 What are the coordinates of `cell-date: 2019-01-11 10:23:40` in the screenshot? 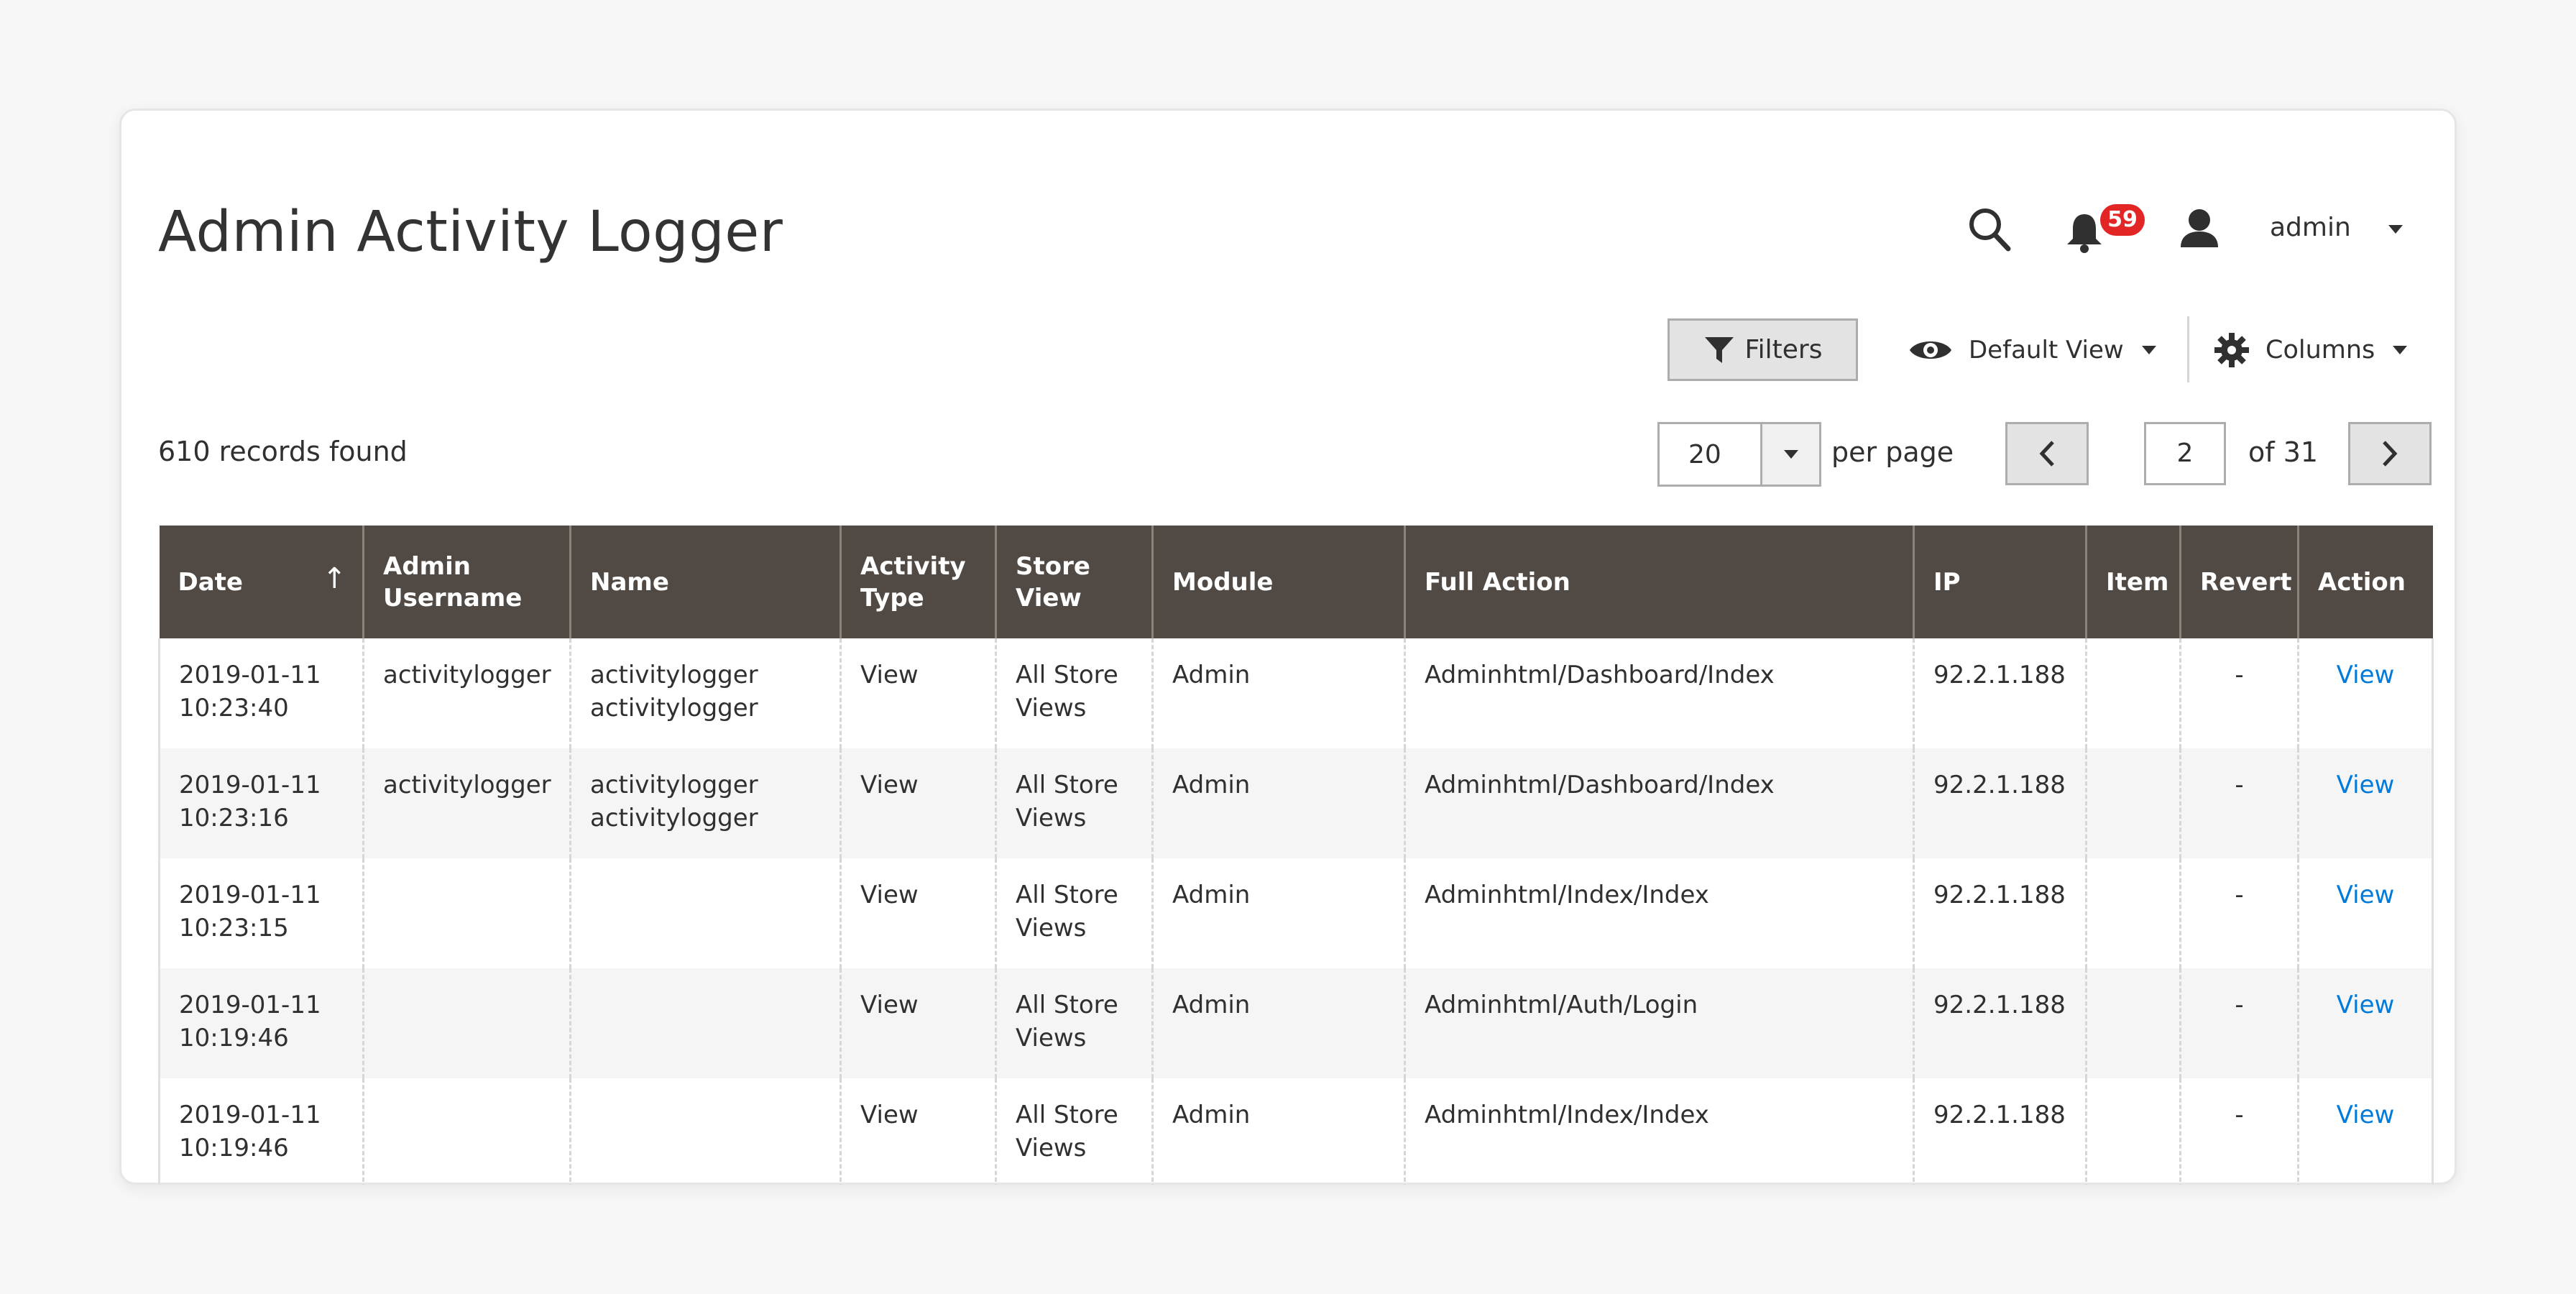 It's located at (261, 693).